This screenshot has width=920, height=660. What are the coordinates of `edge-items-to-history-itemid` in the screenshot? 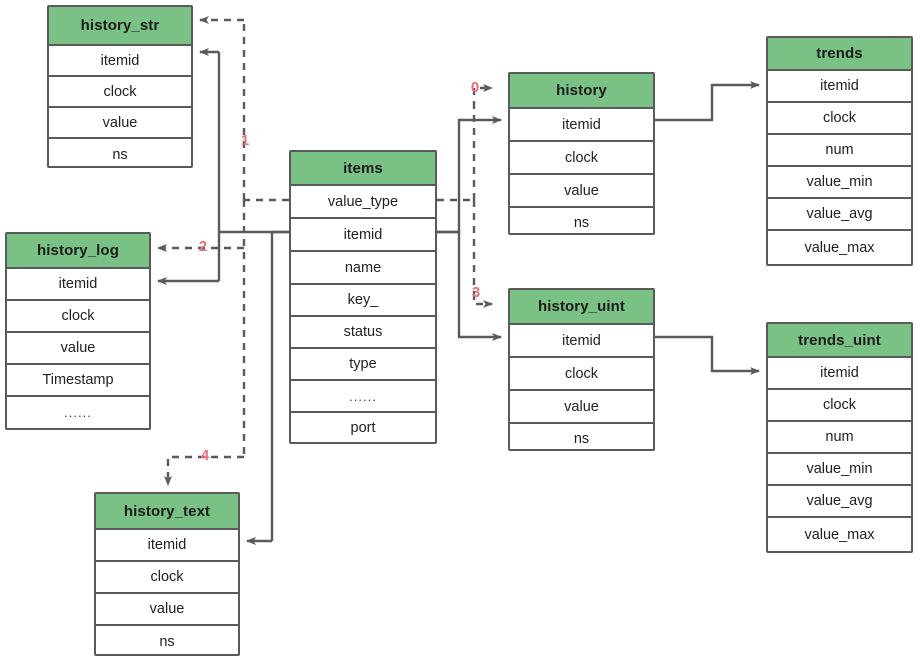 It's located at (469, 175).